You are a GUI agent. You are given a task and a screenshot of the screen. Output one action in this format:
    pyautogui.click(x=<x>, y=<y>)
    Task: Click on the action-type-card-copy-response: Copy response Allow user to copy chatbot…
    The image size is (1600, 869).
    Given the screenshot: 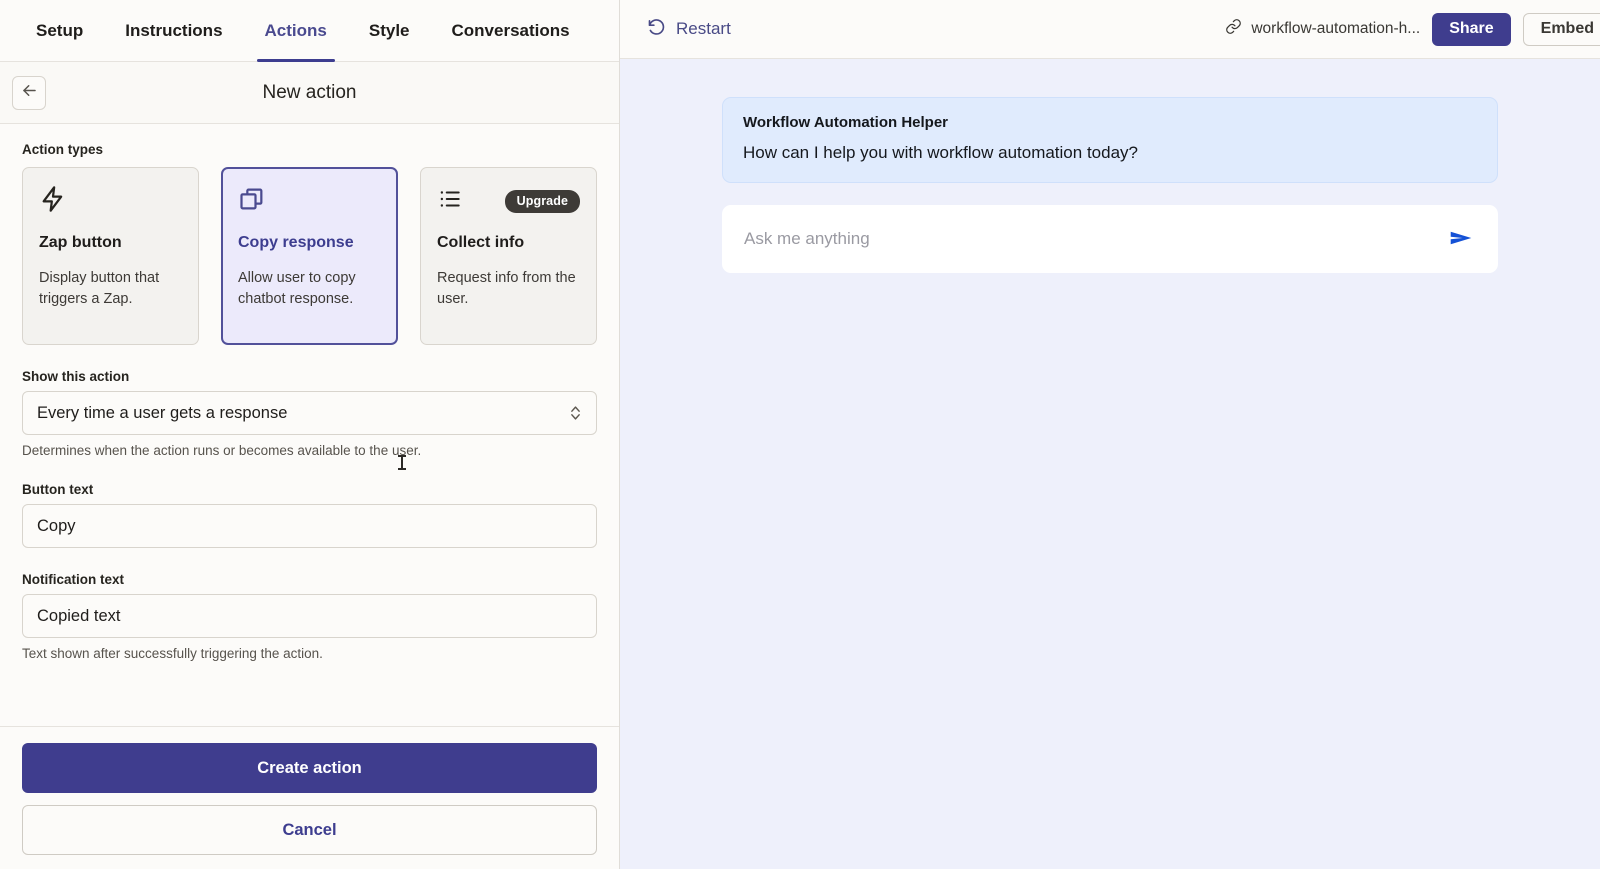 What is the action you would take?
    pyautogui.click(x=309, y=256)
    